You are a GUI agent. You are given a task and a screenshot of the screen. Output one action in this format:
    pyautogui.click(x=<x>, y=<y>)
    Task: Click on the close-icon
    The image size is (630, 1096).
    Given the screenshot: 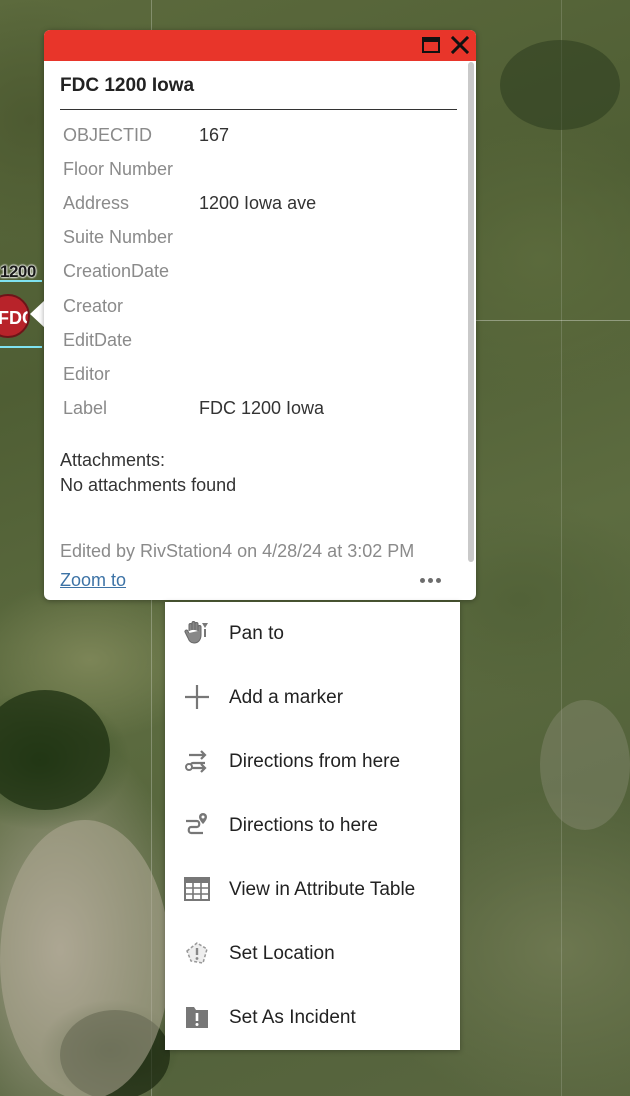 What is the action you would take?
    pyautogui.click(x=460, y=45)
    